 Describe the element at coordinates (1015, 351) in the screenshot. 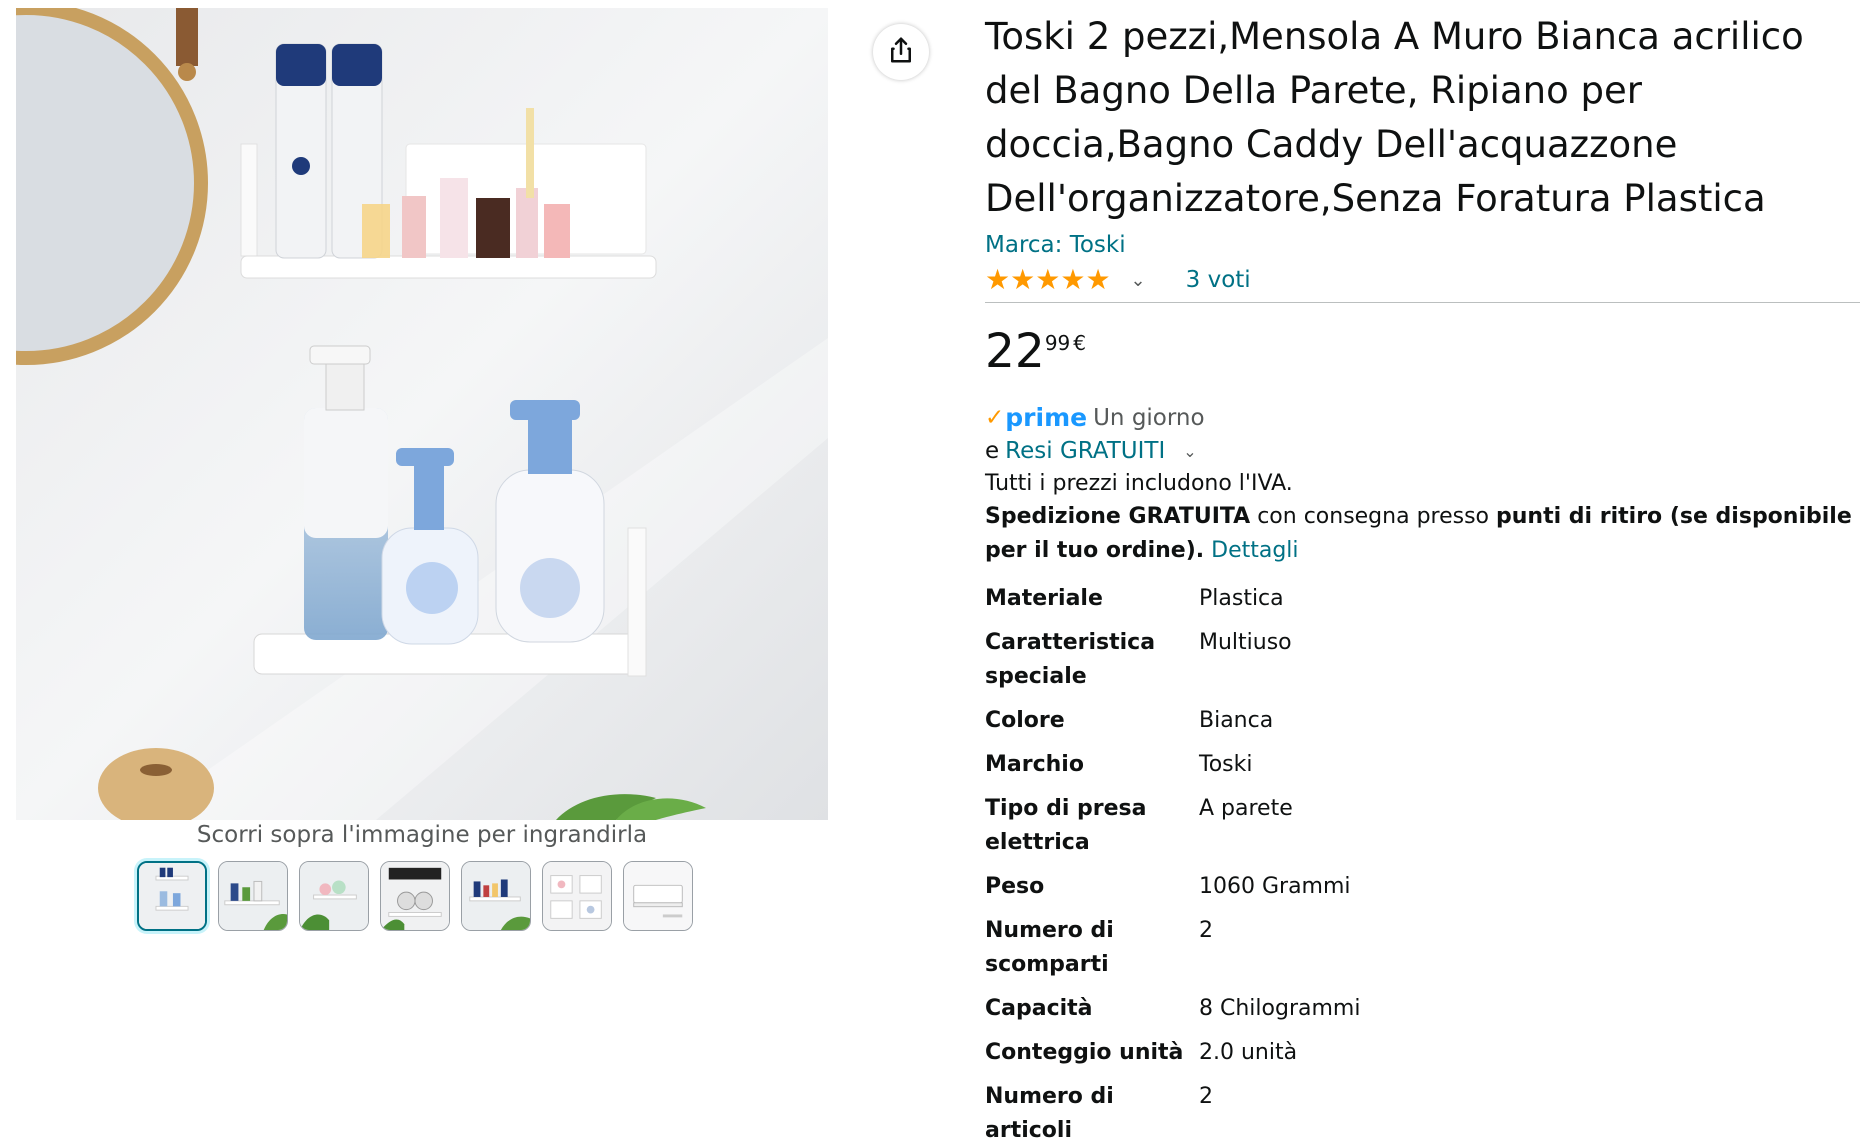

I see `price-whole: 22` at that location.